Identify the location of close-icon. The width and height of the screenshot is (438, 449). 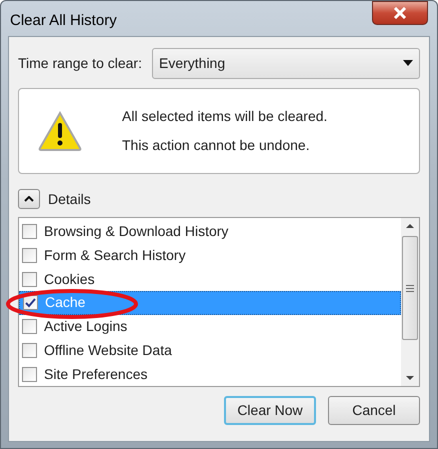
(400, 13).